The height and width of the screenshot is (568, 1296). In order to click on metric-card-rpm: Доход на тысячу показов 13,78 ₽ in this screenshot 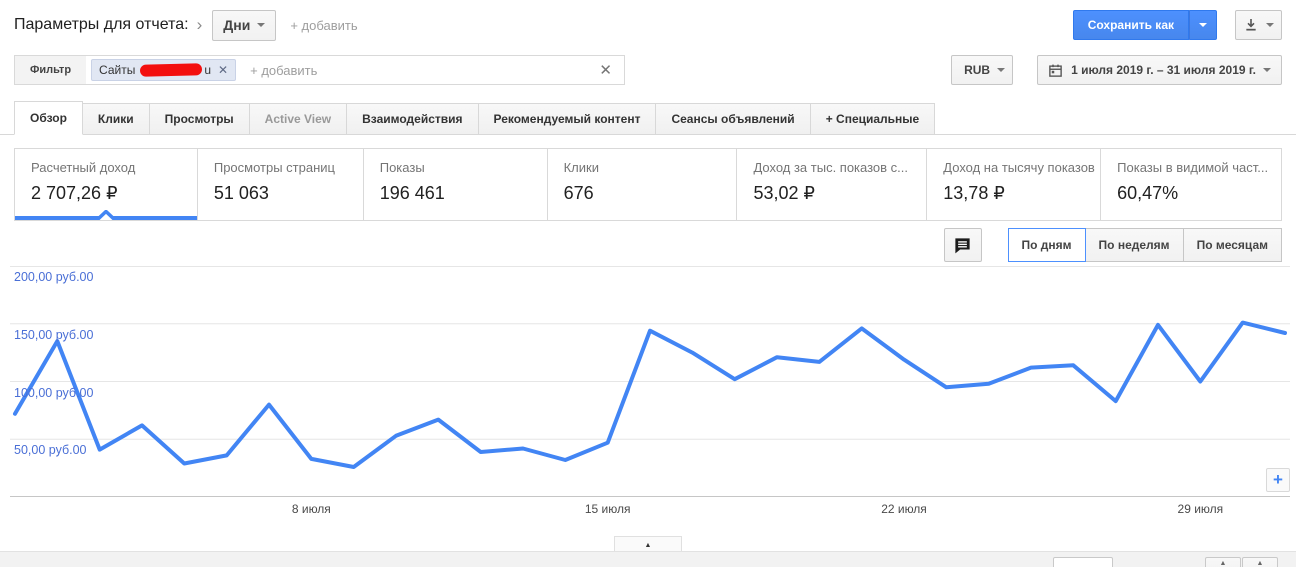, I will do `click(1013, 184)`.